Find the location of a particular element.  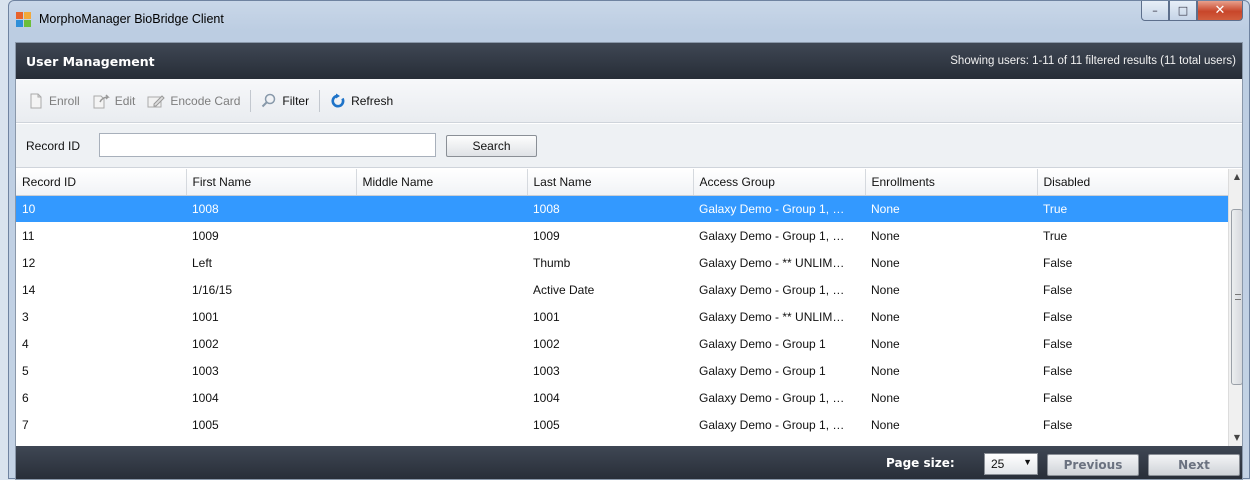

close-button: ✕ is located at coordinates (1220, 11).